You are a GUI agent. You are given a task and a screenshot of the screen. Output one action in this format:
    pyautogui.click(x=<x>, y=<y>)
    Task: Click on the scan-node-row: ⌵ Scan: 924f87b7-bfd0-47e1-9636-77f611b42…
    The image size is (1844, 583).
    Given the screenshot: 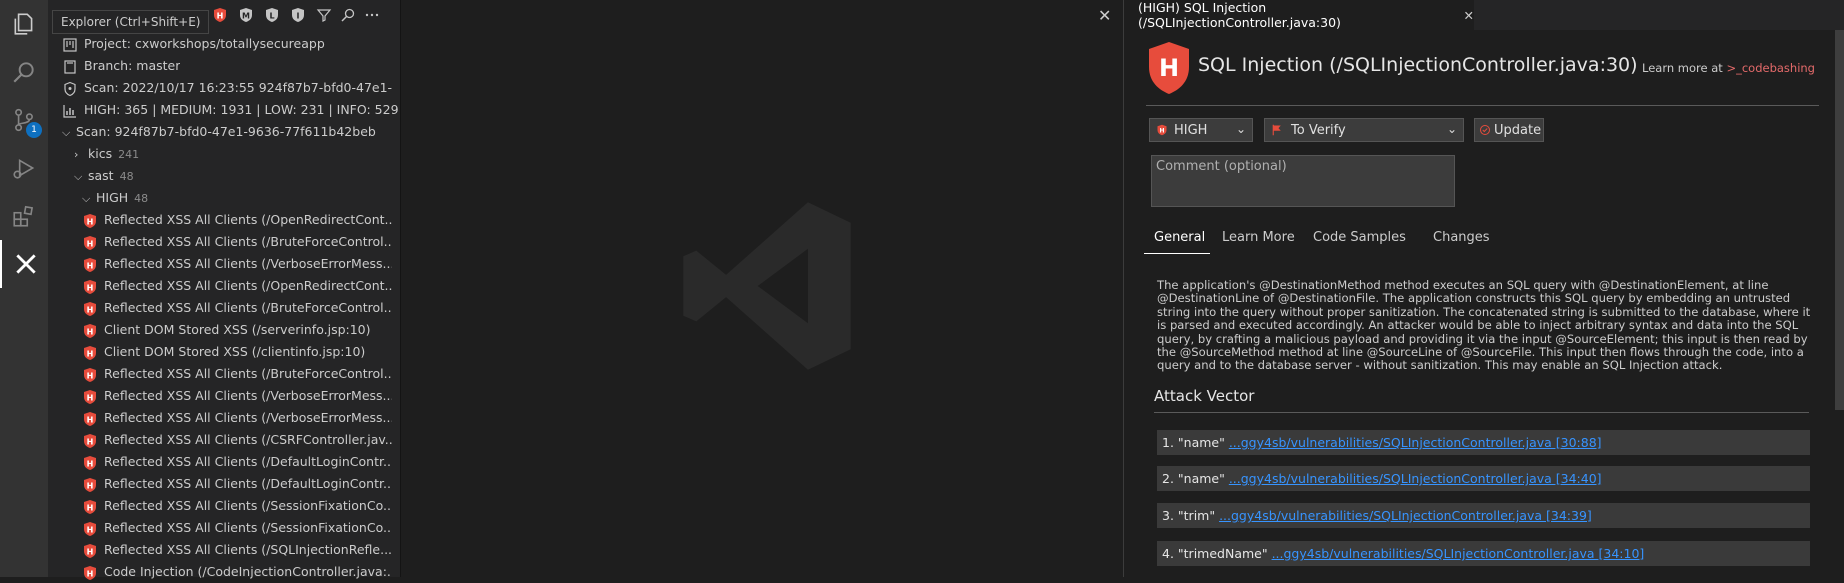 What is the action you would take?
    pyautogui.click(x=219, y=132)
    